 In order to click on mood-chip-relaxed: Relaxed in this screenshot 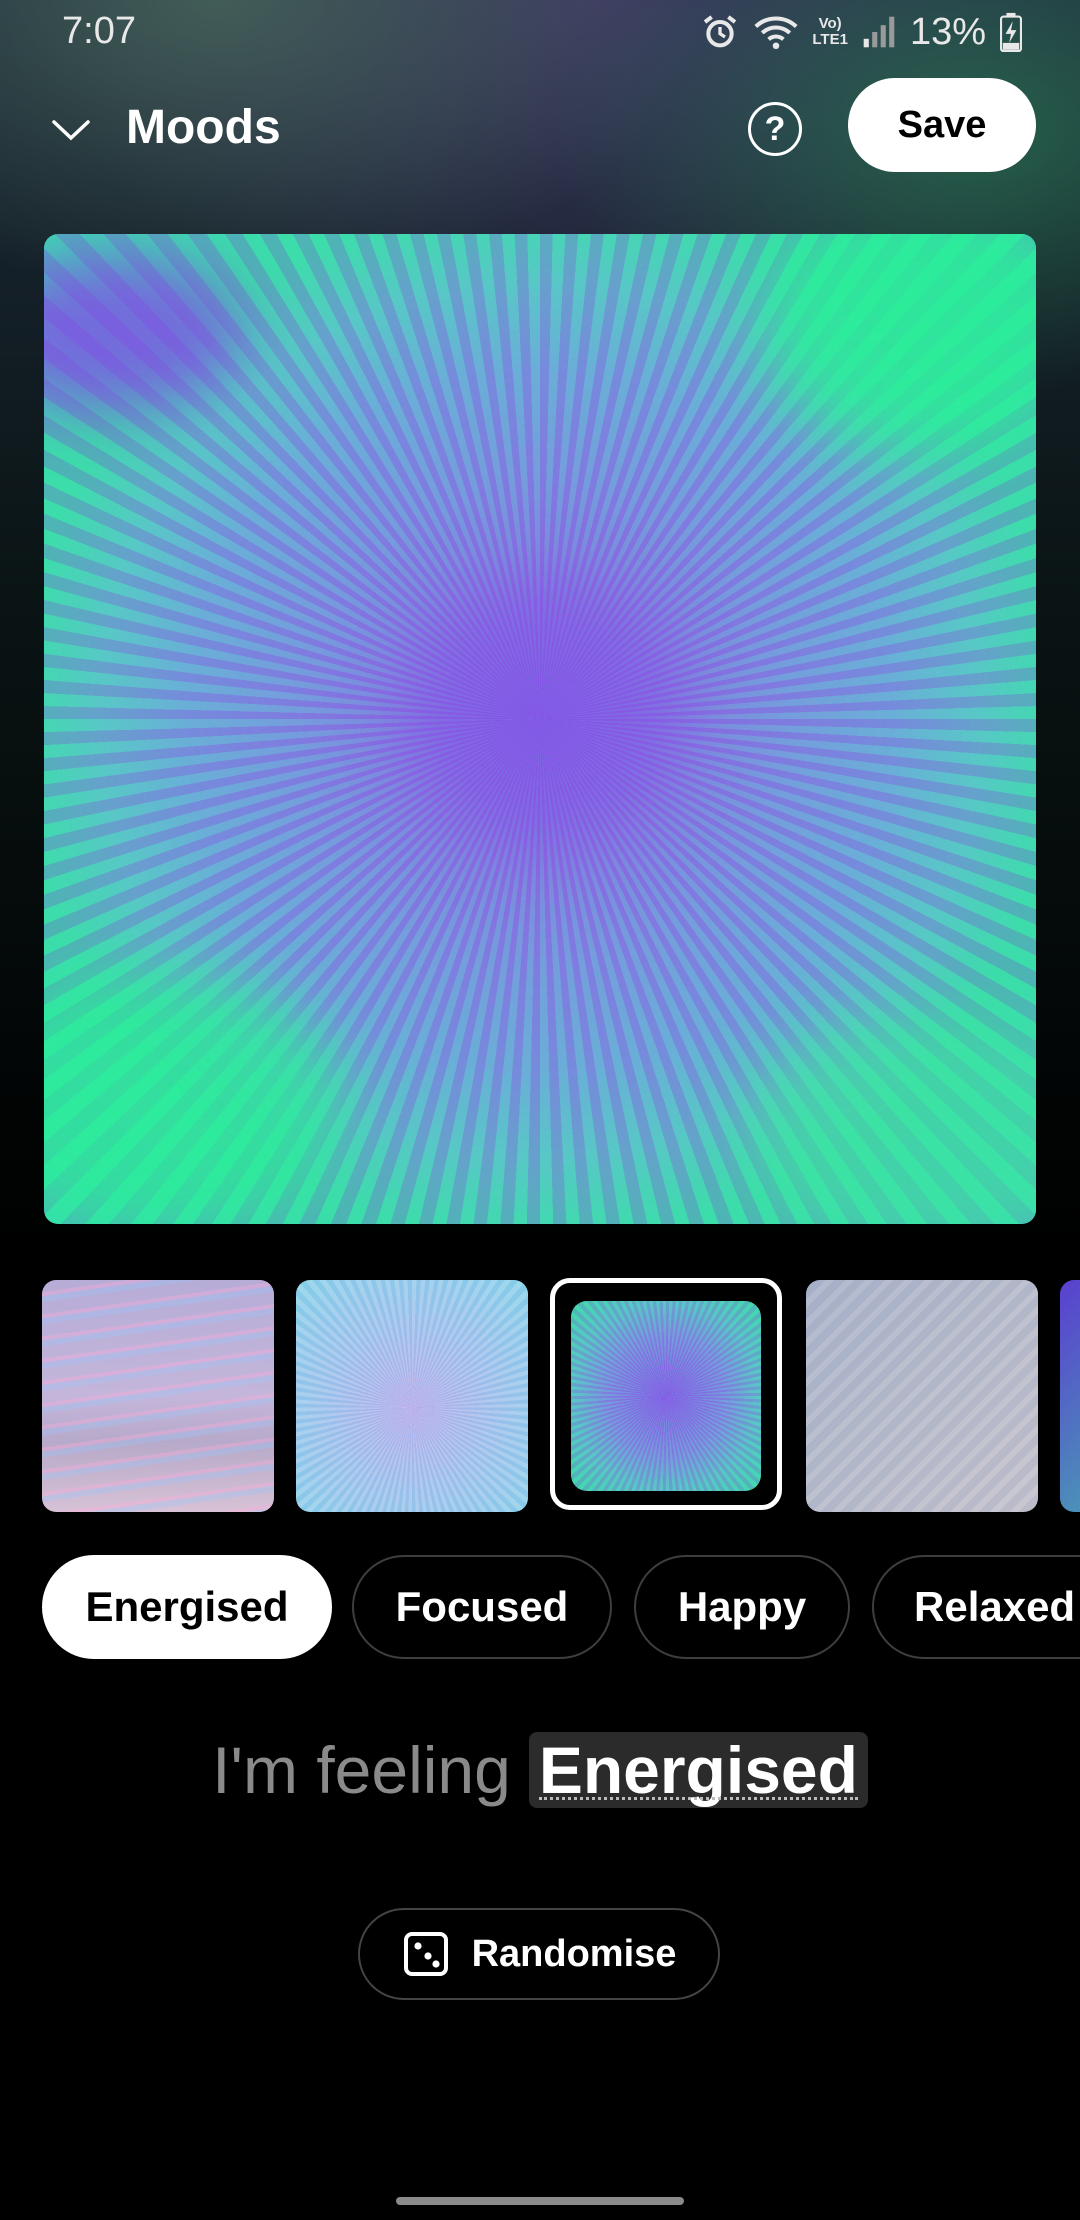, I will do `click(976, 1607)`.